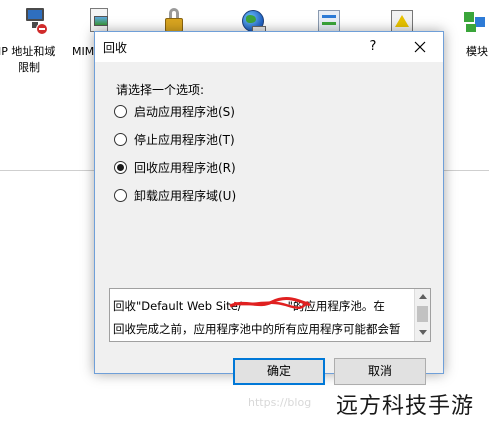 This screenshot has width=489, height=422. What do you see at coordinates (279, 371) in the screenshot?
I see `ok-button: 确定` at bounding box center [279, 371].